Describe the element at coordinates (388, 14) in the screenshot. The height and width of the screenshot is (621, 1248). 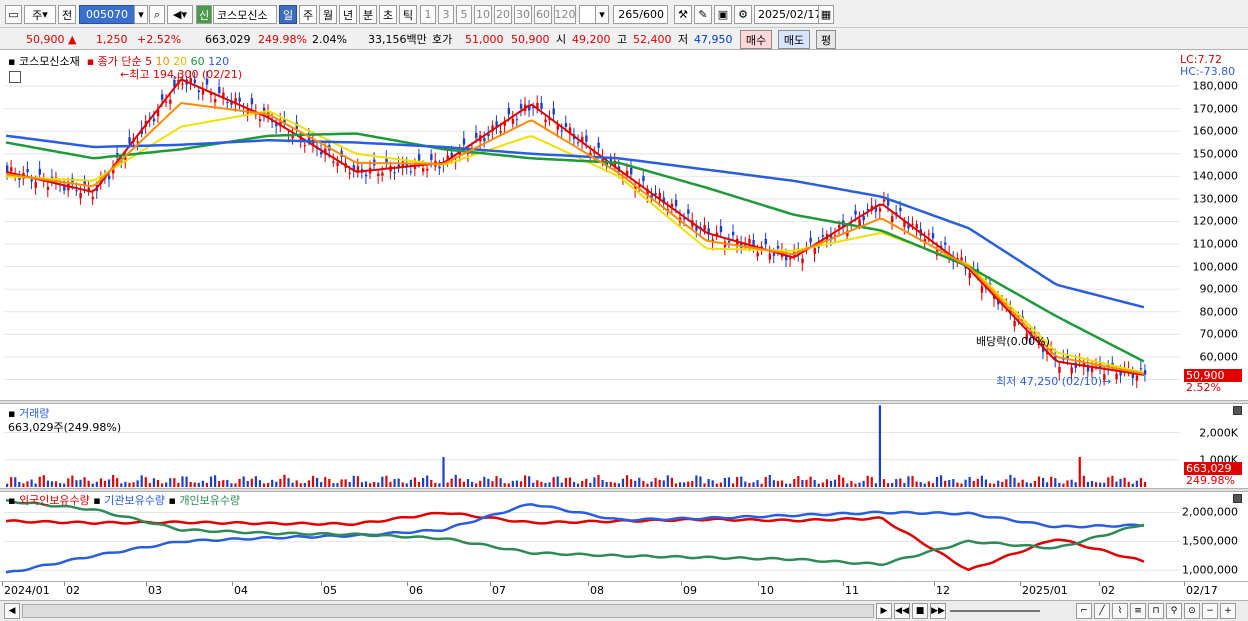
I see `period-second: 초` at that location.